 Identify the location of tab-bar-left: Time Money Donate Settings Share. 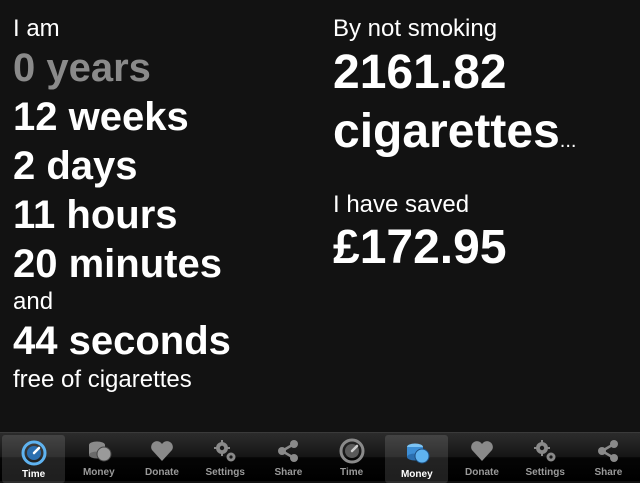
(160, 457).